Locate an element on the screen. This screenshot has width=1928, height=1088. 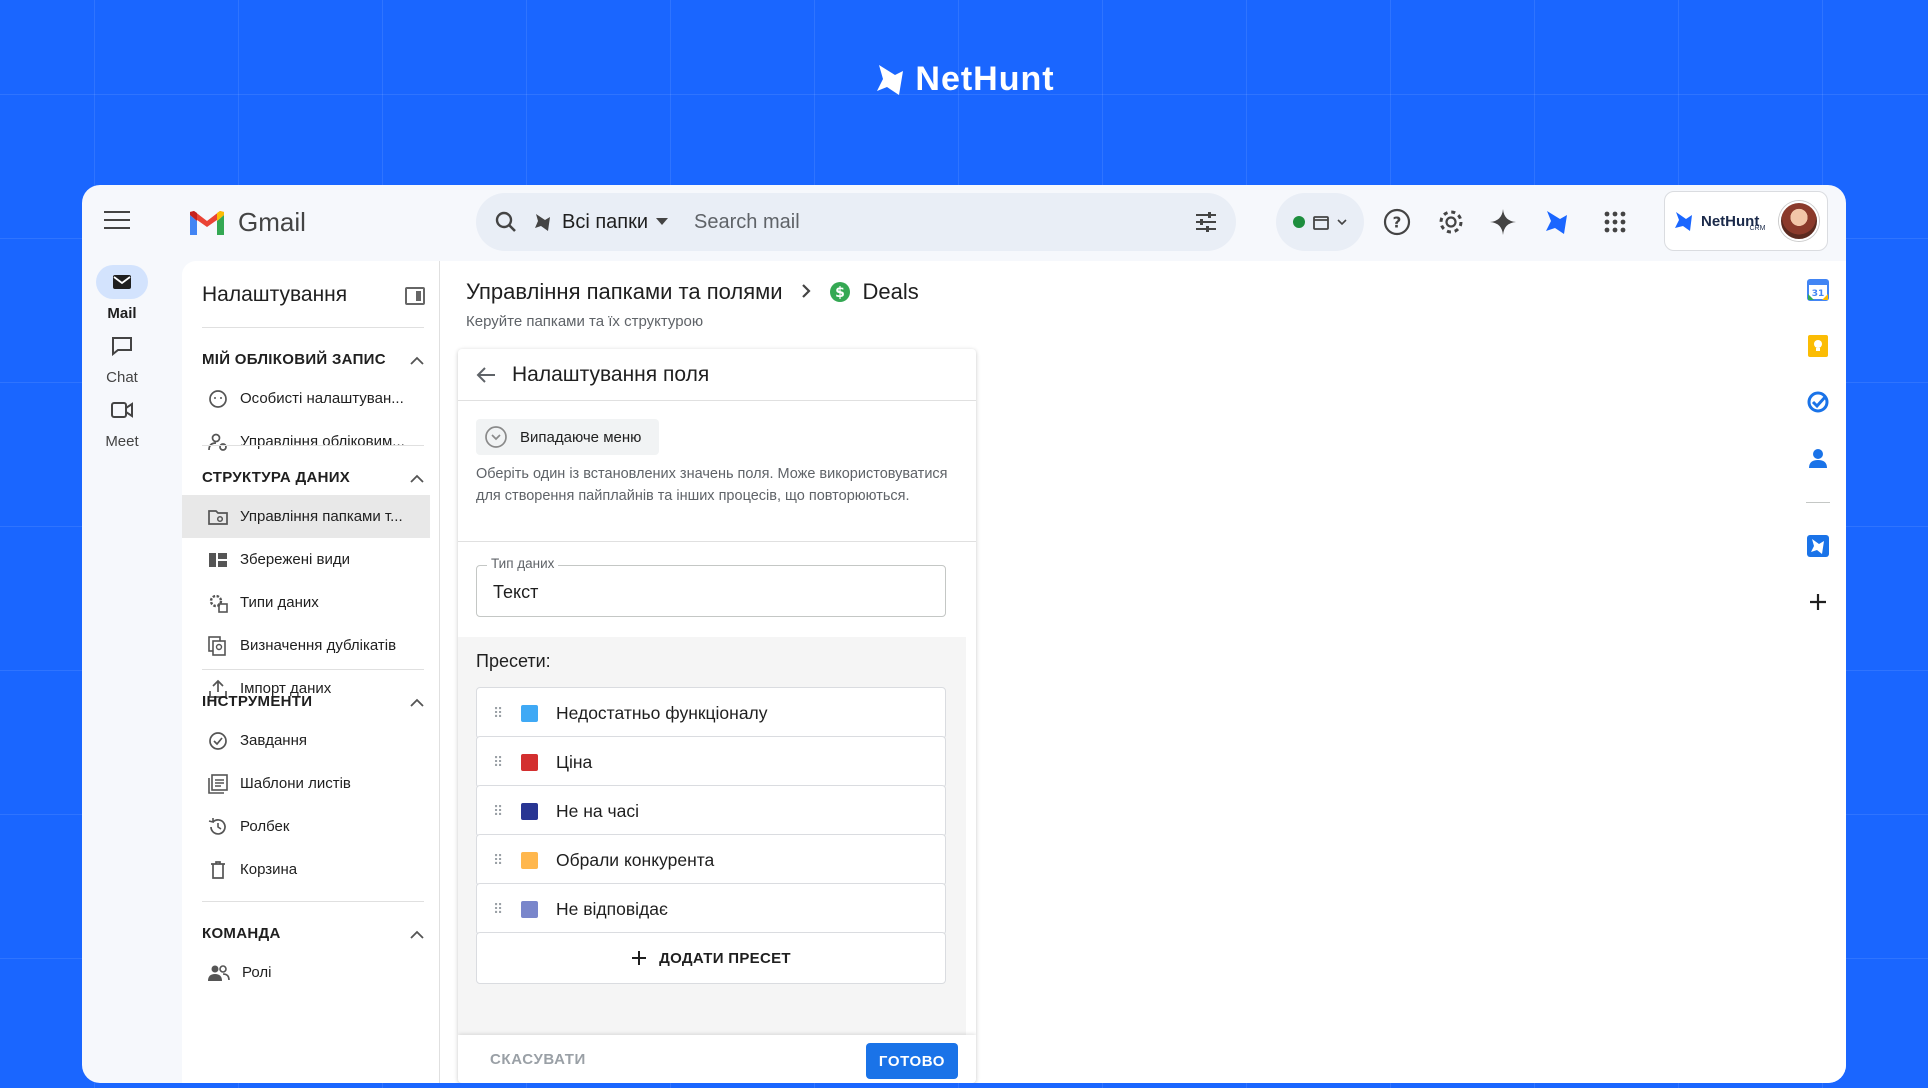
dollar-circle-icon: $ is located at coordinates (839, 292).